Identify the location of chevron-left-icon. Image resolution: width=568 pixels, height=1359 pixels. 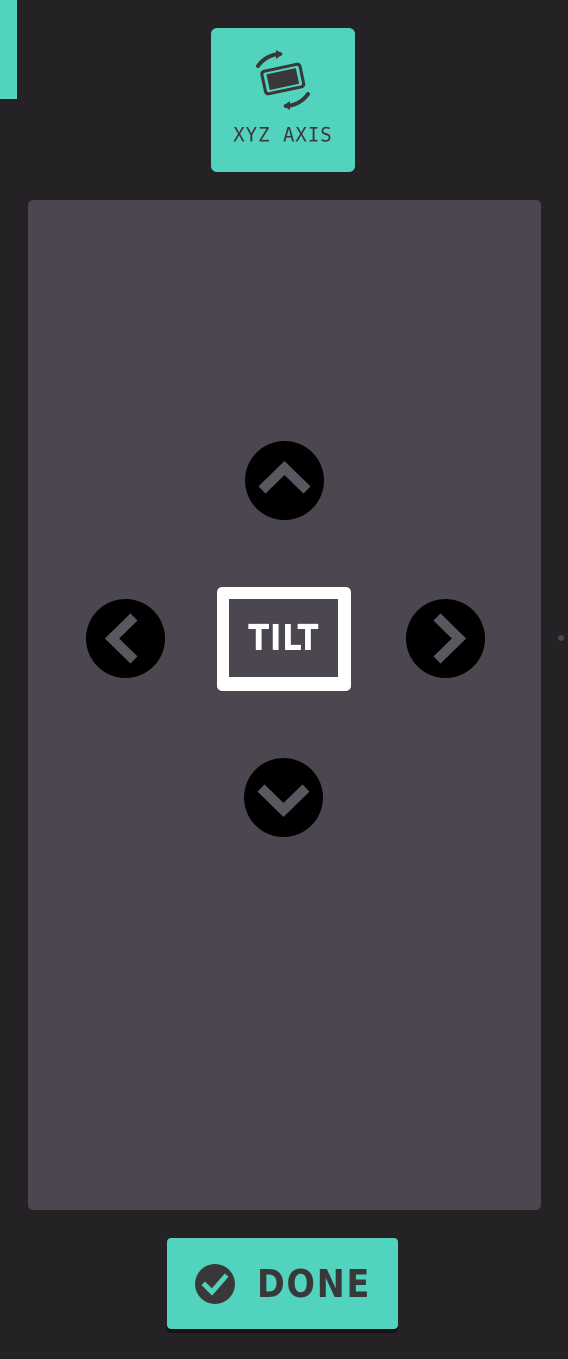
(121, 638).